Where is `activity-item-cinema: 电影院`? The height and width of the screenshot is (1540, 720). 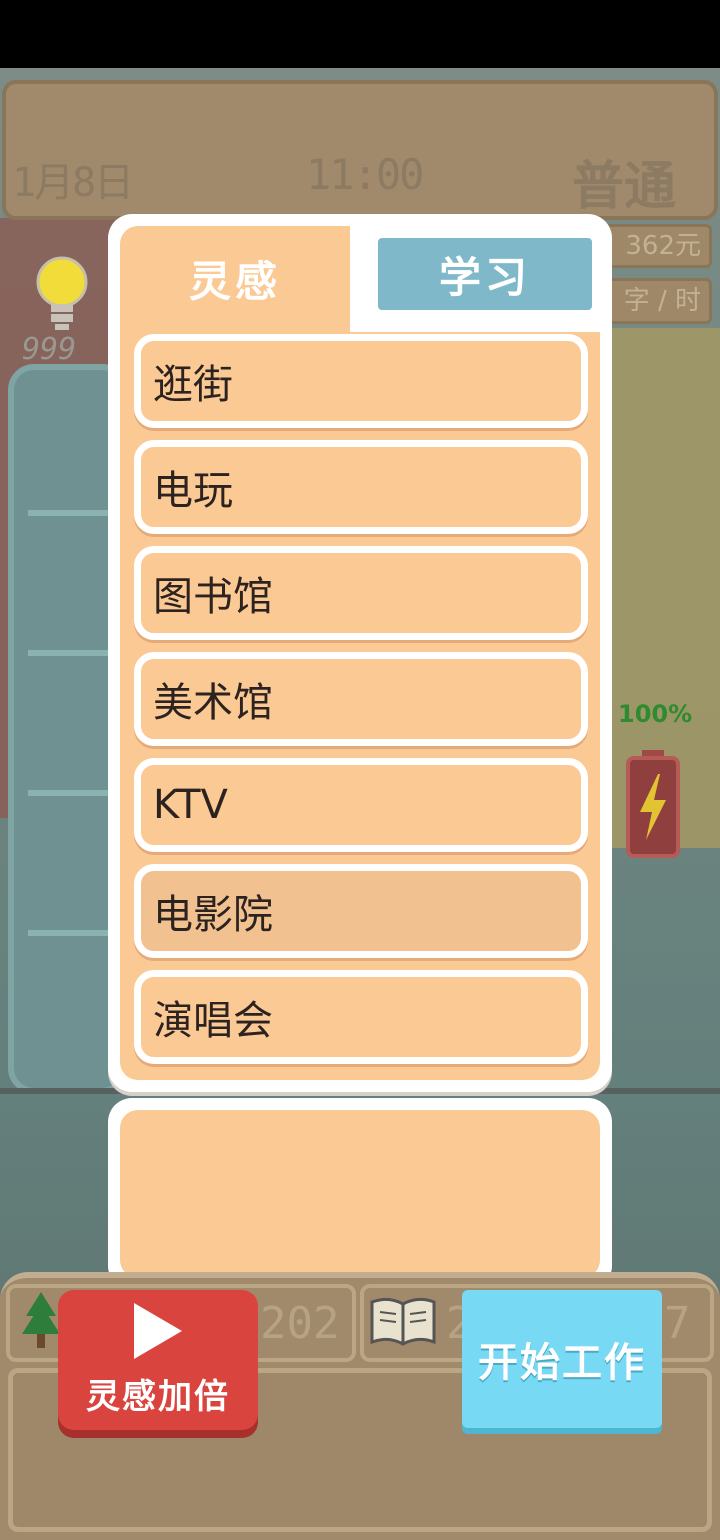
activity-item-cinema: 电影院 is located at coordinates (361, 911).